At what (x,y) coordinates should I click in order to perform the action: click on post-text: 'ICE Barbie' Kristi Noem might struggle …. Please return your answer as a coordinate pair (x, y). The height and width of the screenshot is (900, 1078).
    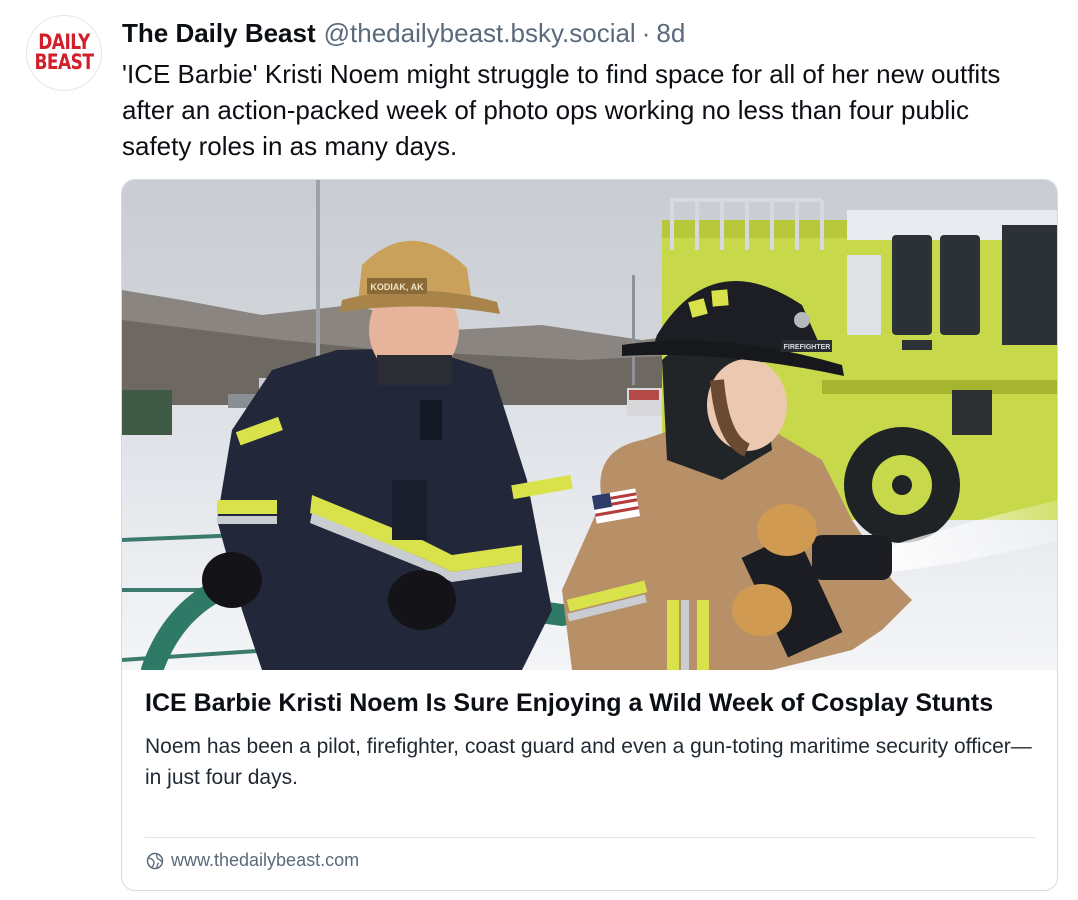
    Looking at the image, I should click on (561, 110).